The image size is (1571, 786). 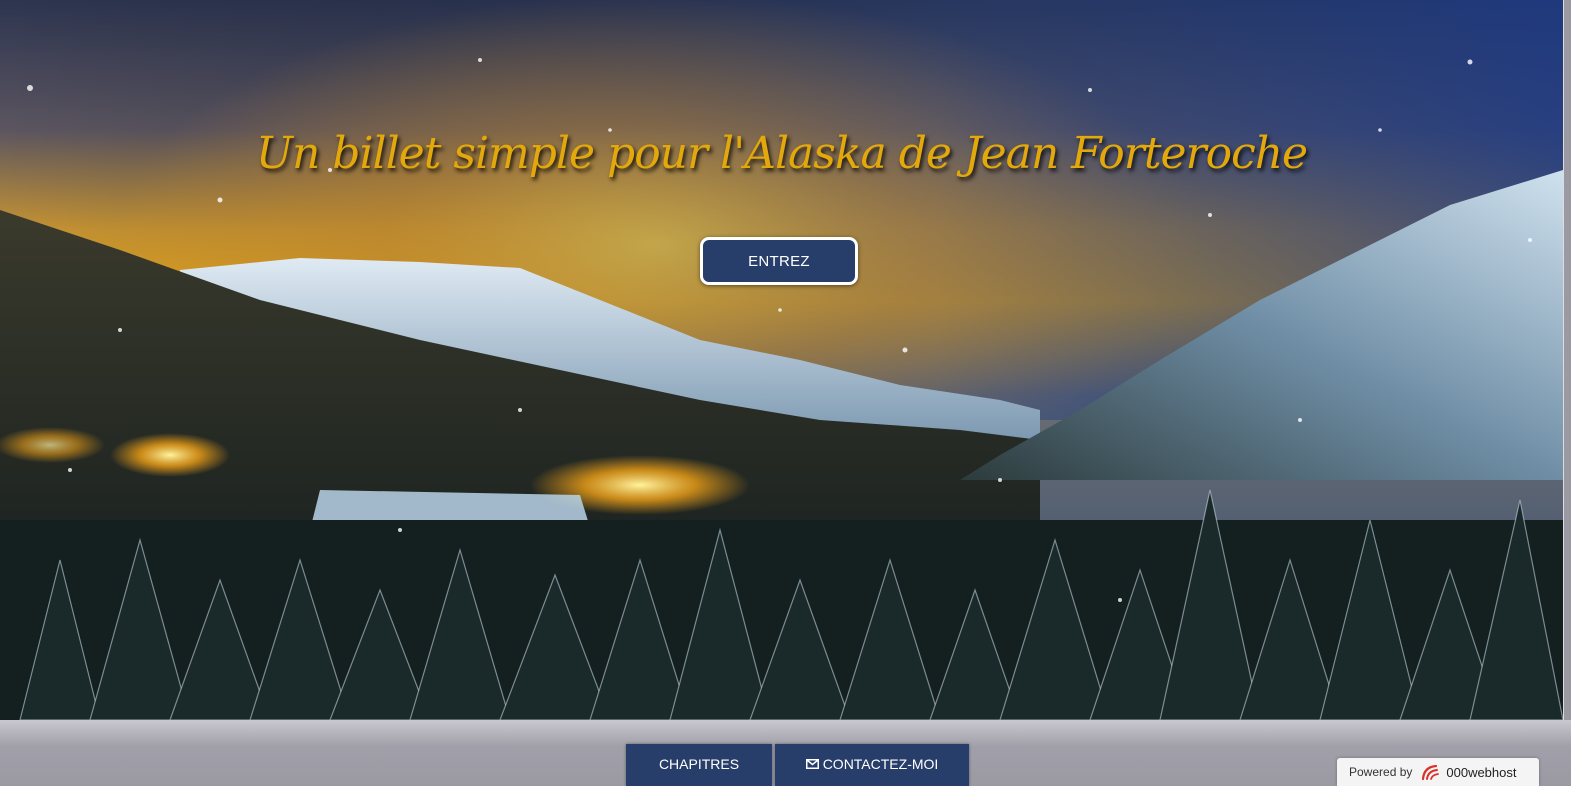 I want to click on powered-by-badge: Powered by 000webhost, so click(x=1438, y=772).